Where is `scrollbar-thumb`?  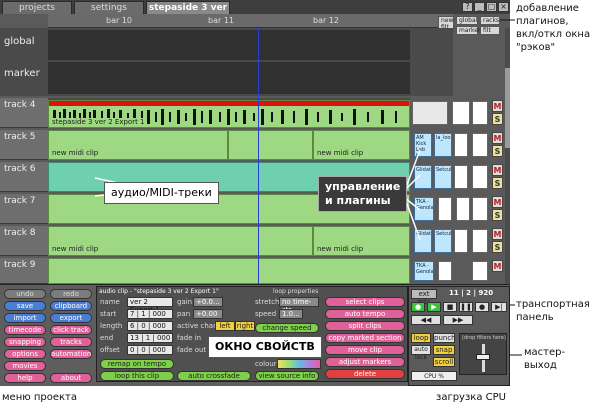
scrollbar-thumb is located at coordinates (507, 108).